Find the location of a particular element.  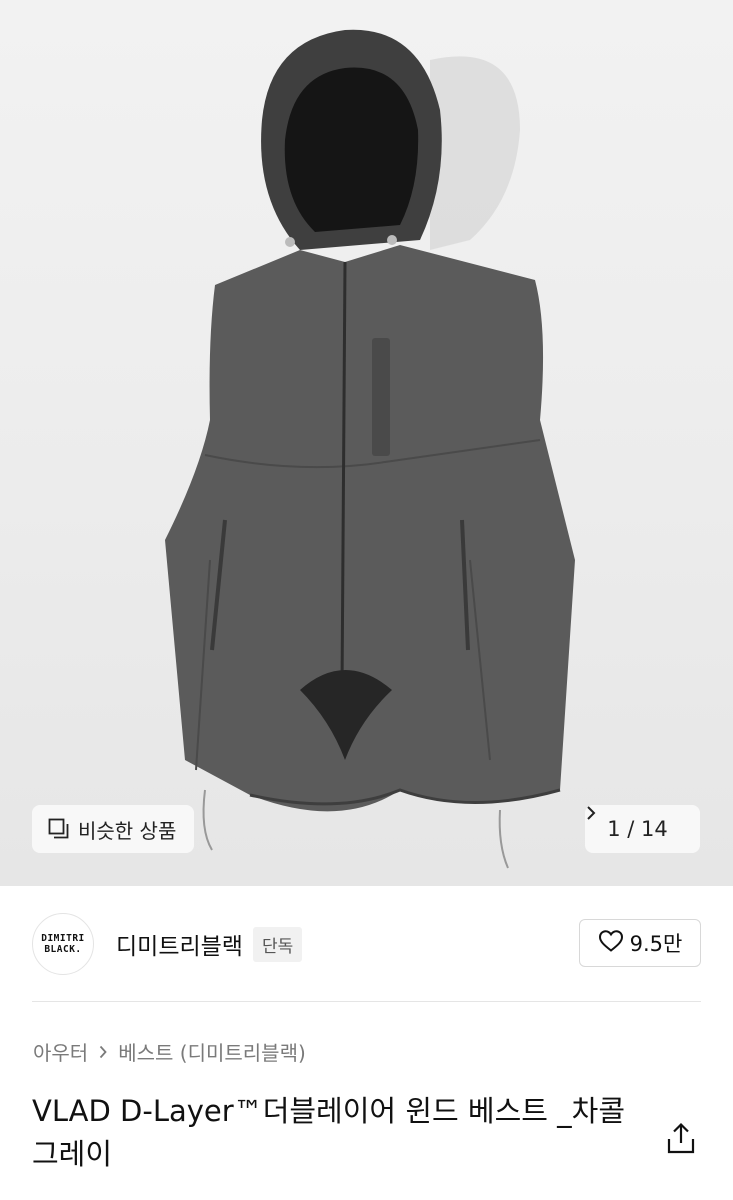

share-button is located at coordinates (681, 1139).